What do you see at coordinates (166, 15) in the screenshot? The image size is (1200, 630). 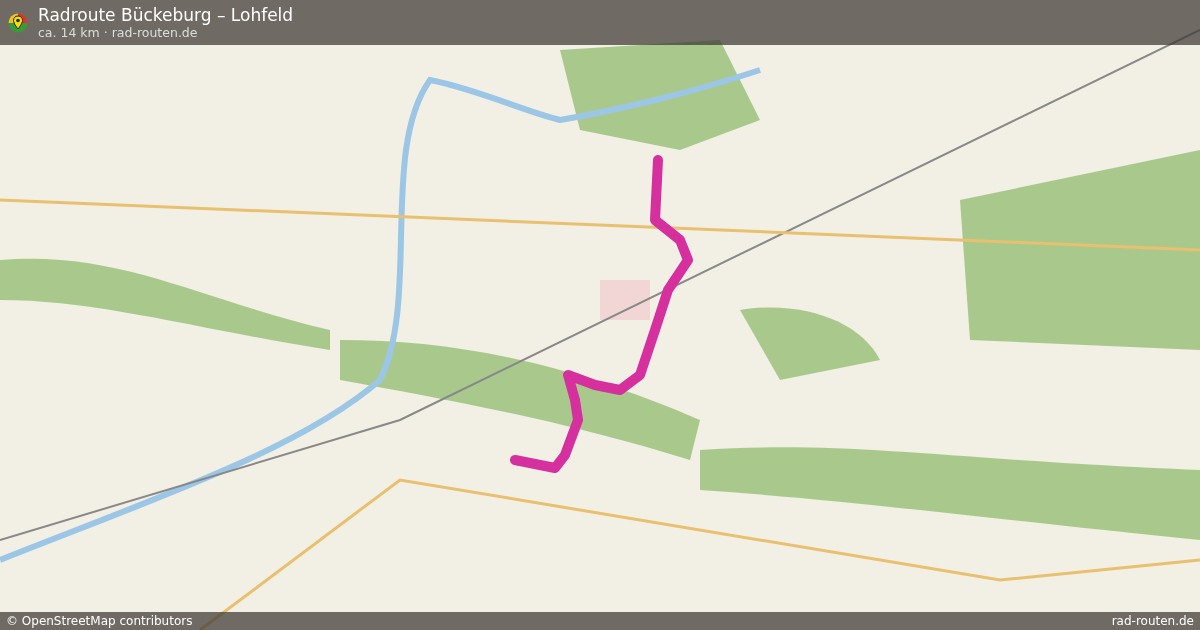 I see `route-title: Radroute Bückeburg – Lohfeld` at bounding box center [166, 15].